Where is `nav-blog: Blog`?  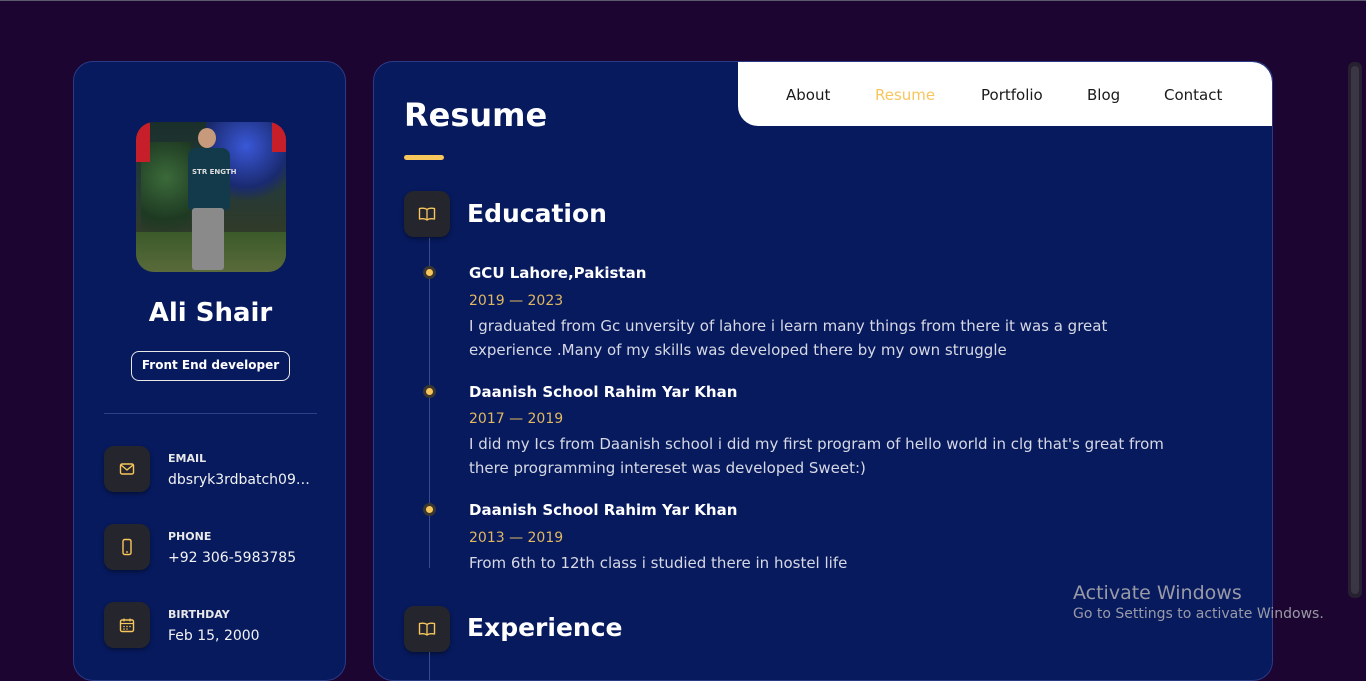 nav-blog: Blog is located at coordinates (1103, 95).